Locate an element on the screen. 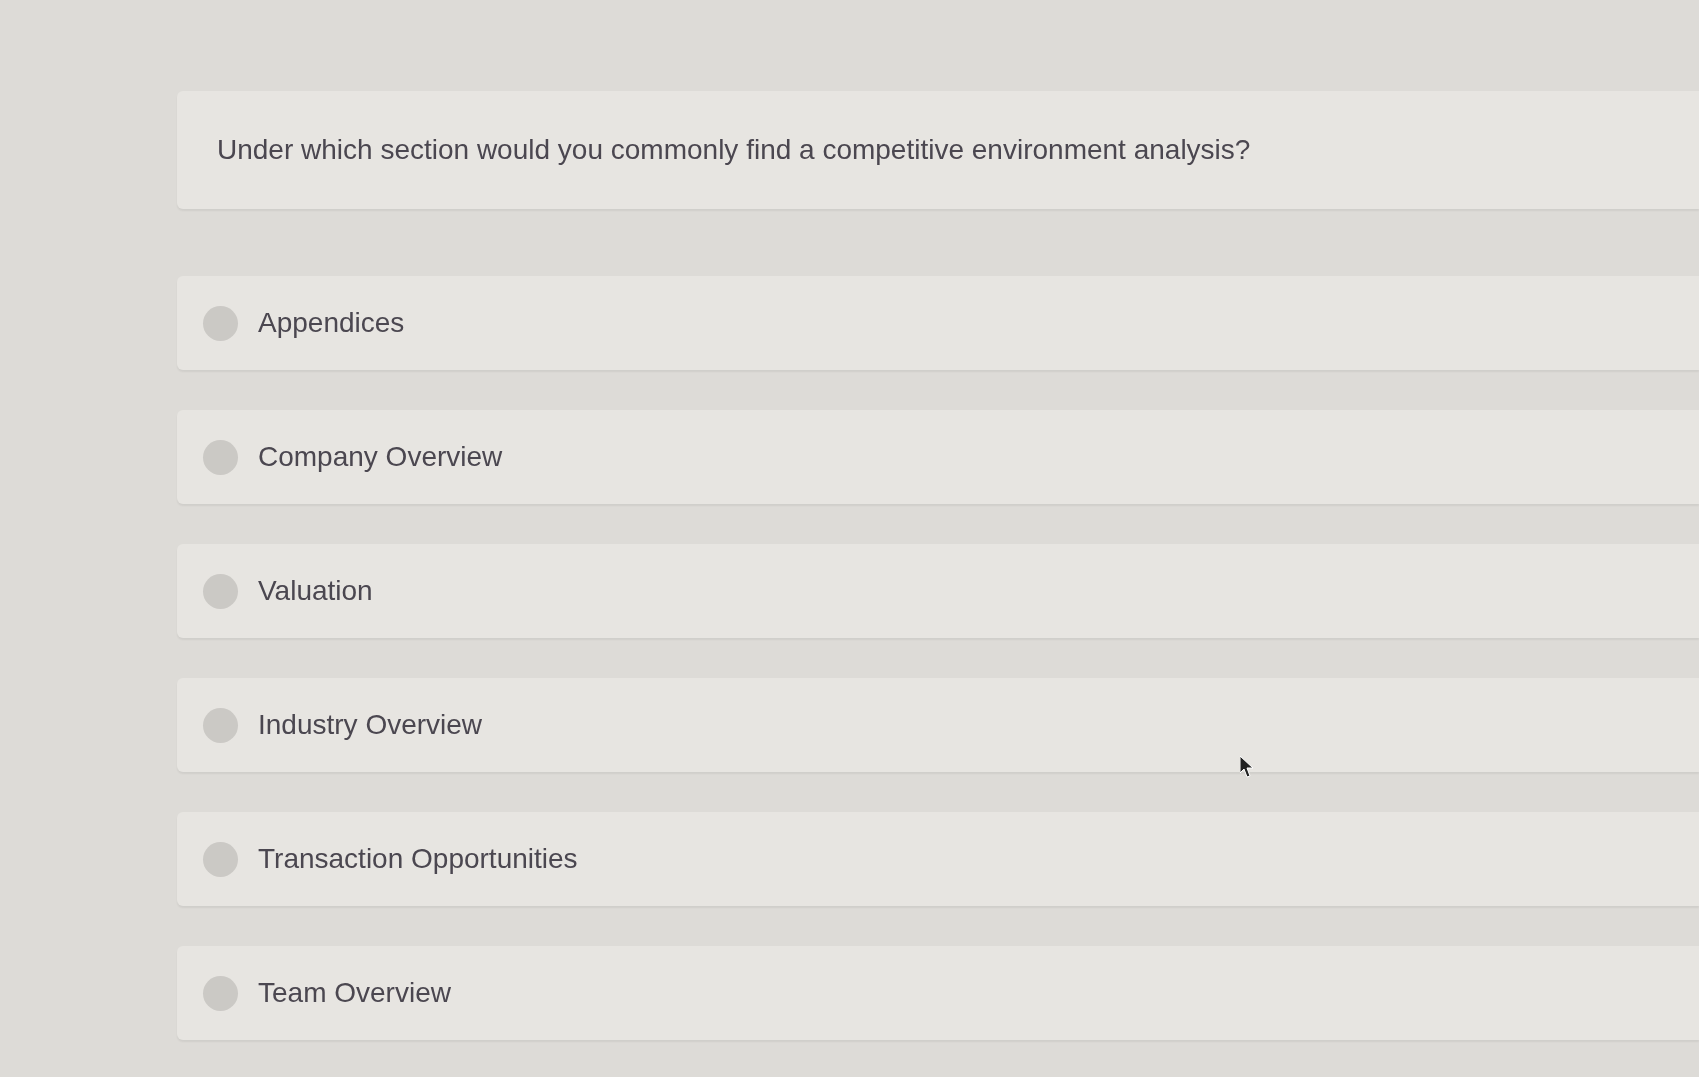 This screenshot has width=1699, height=1077. option-label: Company Overview is located at coordinates (380, 457).